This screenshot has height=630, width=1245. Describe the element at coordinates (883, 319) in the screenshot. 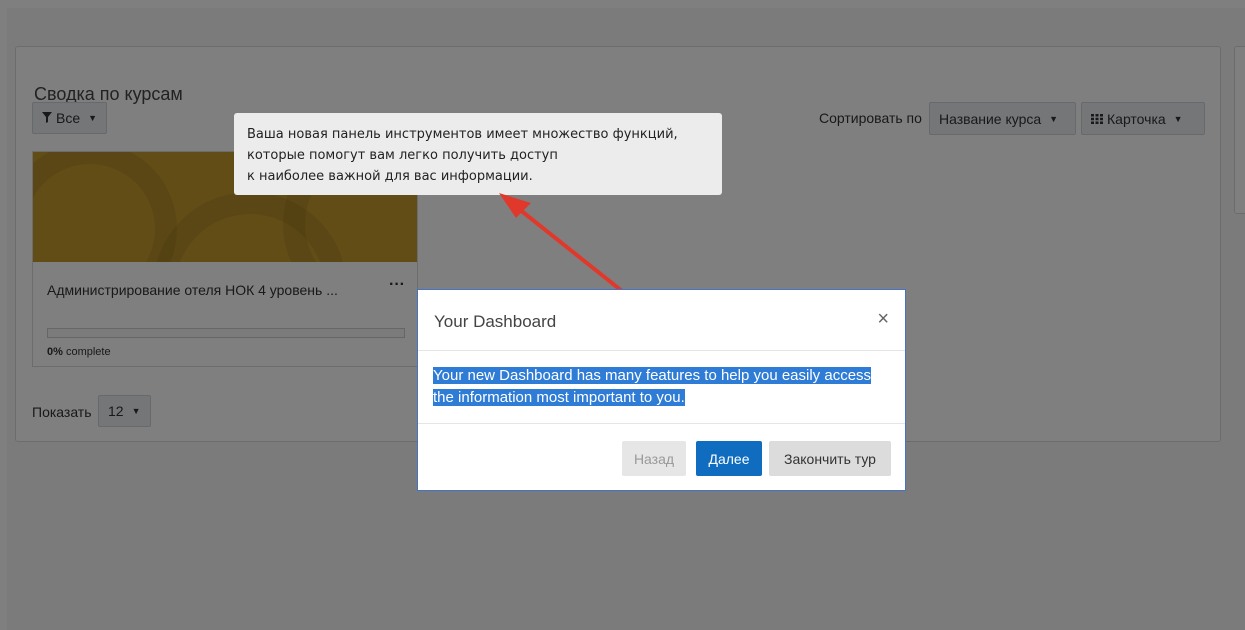

I see `close-icon: ×` at that location.